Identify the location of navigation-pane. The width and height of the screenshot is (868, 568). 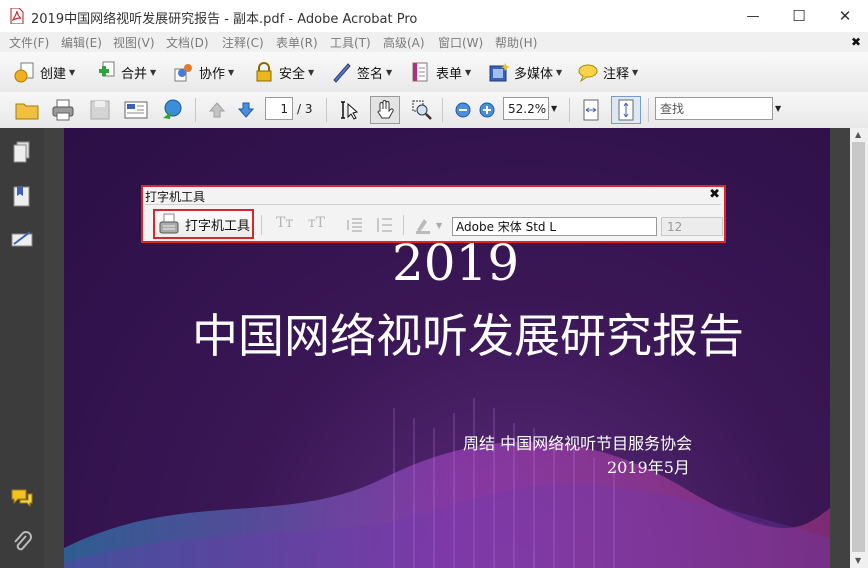
(22, 348).